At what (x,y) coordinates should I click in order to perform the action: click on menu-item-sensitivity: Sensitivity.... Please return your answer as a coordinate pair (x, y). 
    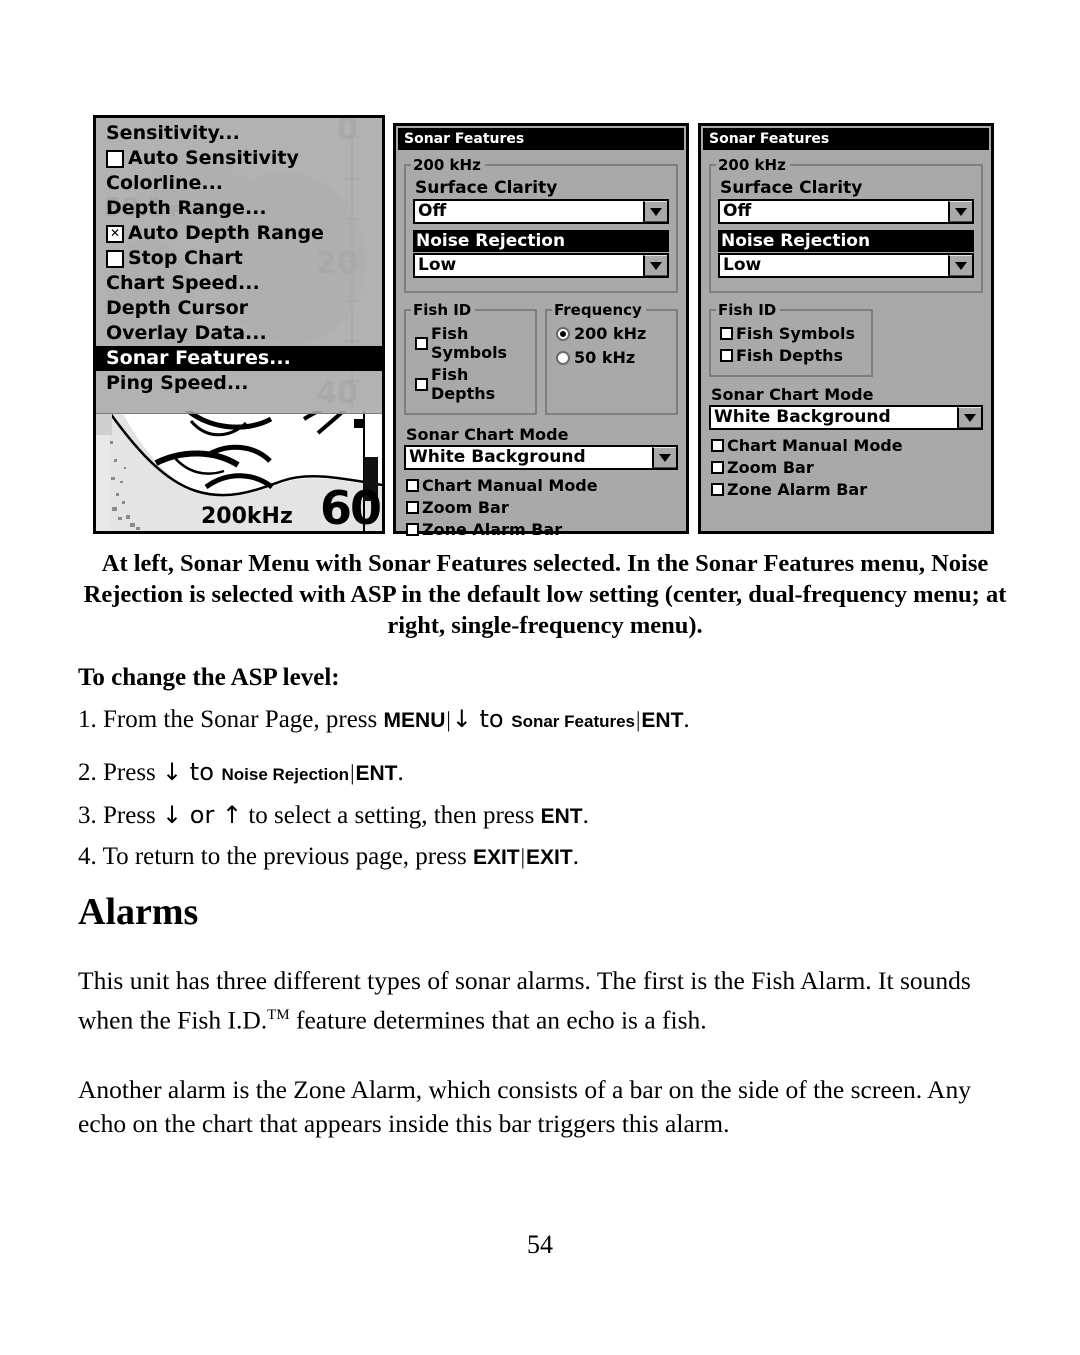
    Looking at the image, I should click on (239, 133).